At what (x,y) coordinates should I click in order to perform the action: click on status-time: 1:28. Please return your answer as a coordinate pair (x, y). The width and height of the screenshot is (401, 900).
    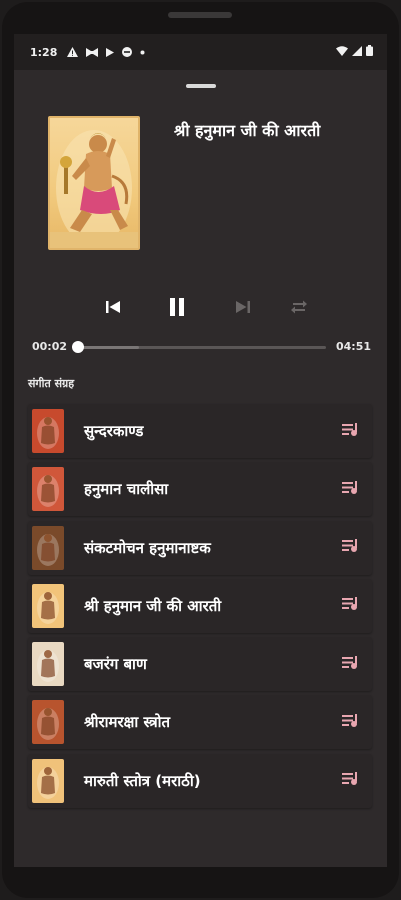
    Looking at the image, I should click on (44, 52).